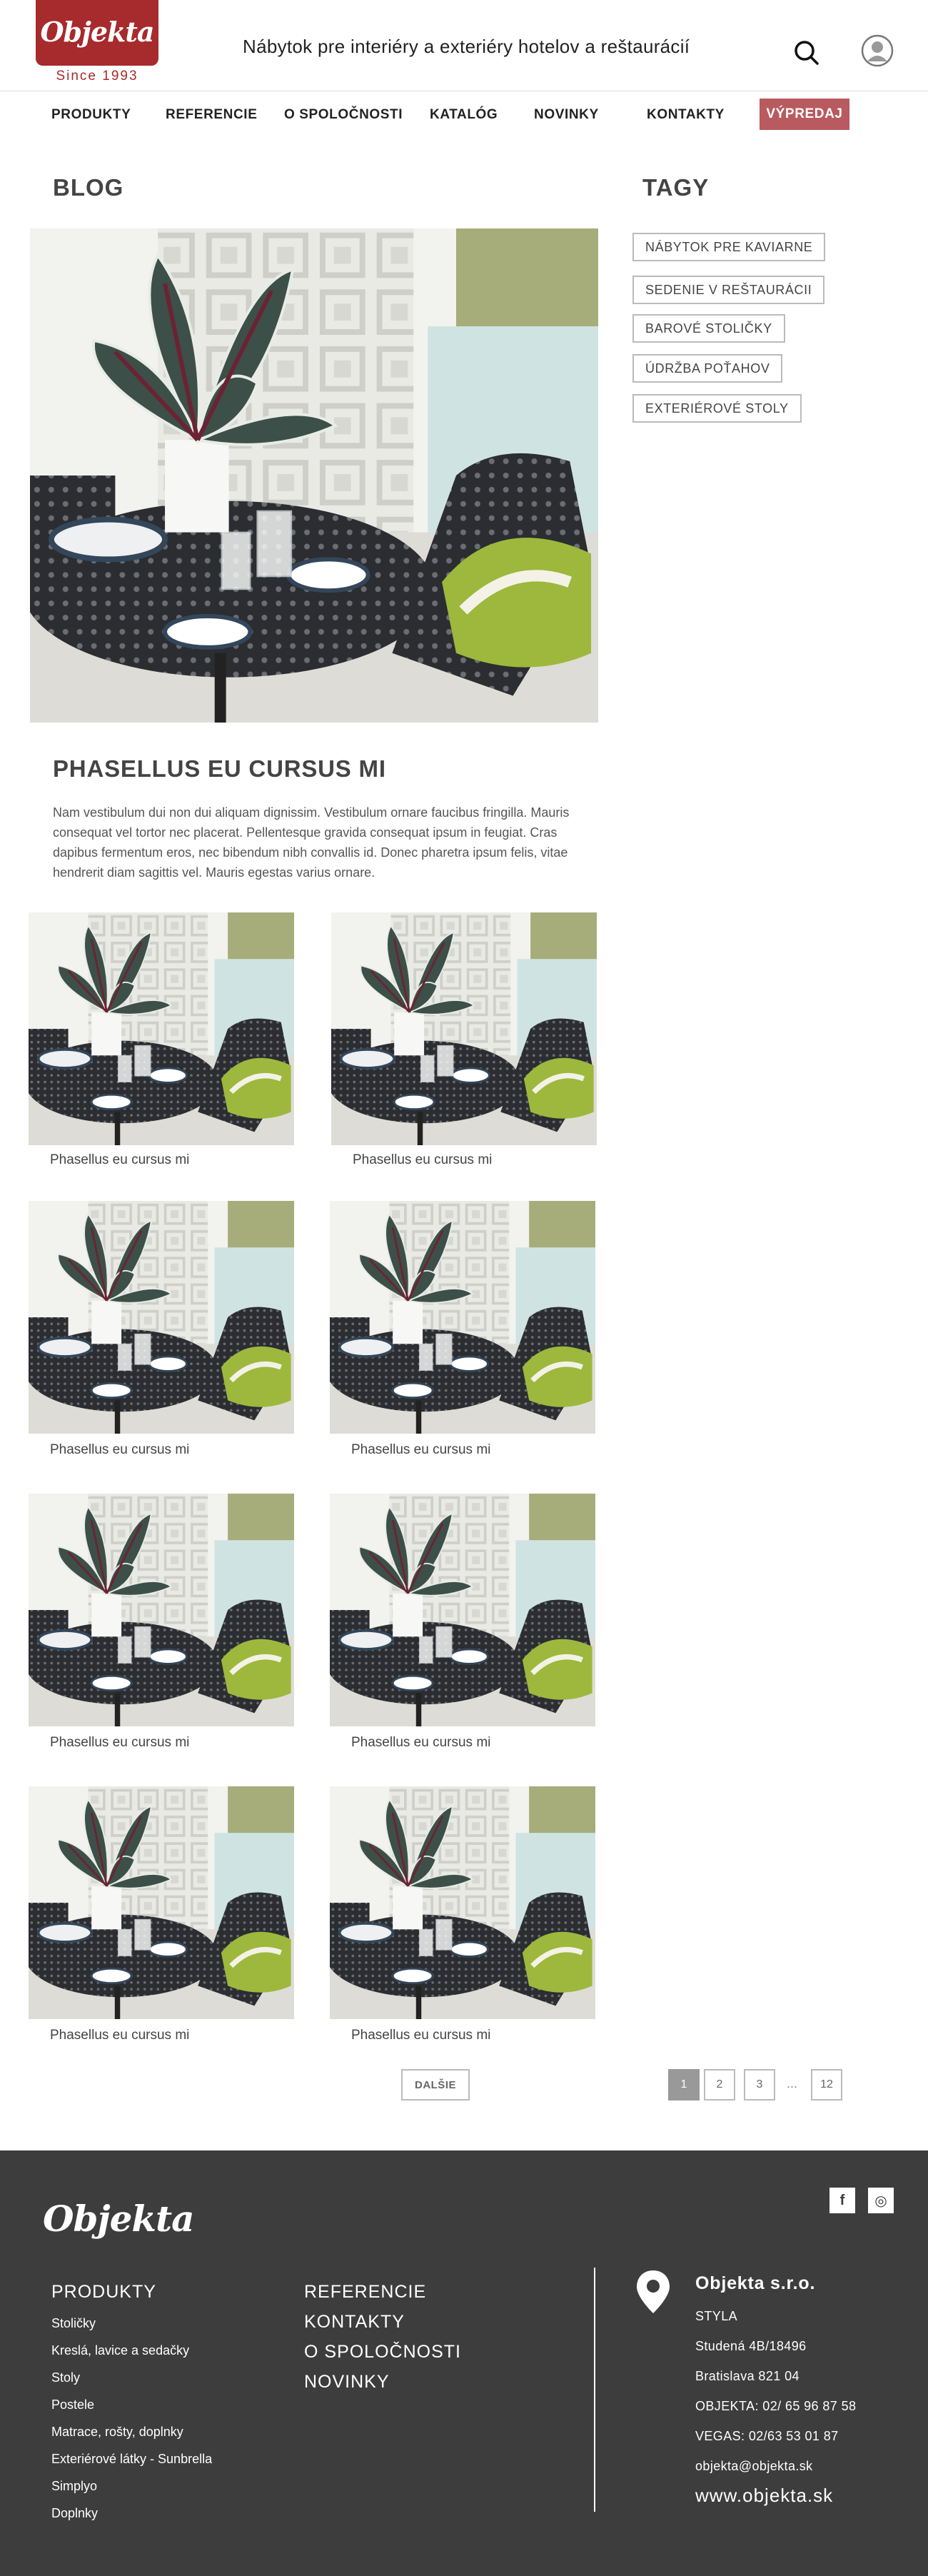 The image size is (928, 2576). Describe the element at coordinates (117, 2432) in the screenshot. I see `footer-link: Matrace, rošty, doplnky` at that location.